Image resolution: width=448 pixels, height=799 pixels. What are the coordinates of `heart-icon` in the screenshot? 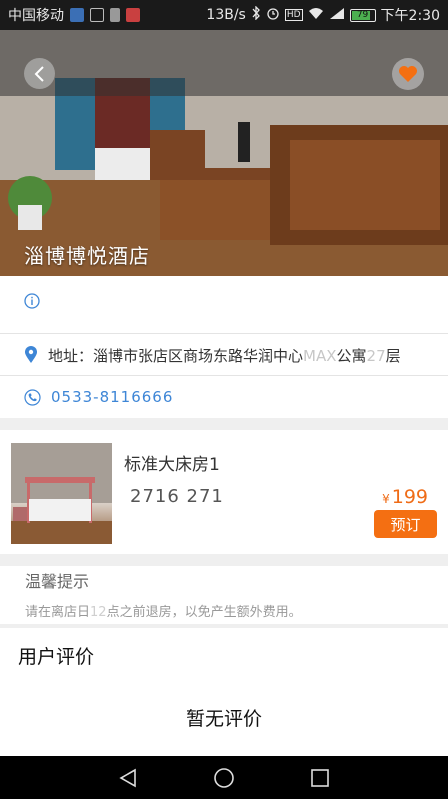 It's located at (408, 74).